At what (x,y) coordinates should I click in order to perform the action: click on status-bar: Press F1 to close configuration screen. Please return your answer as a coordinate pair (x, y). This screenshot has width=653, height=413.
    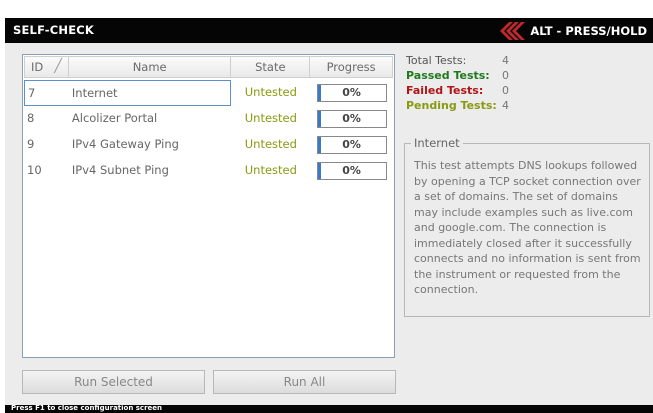
    Looking at the image, I should click on (329, 409).